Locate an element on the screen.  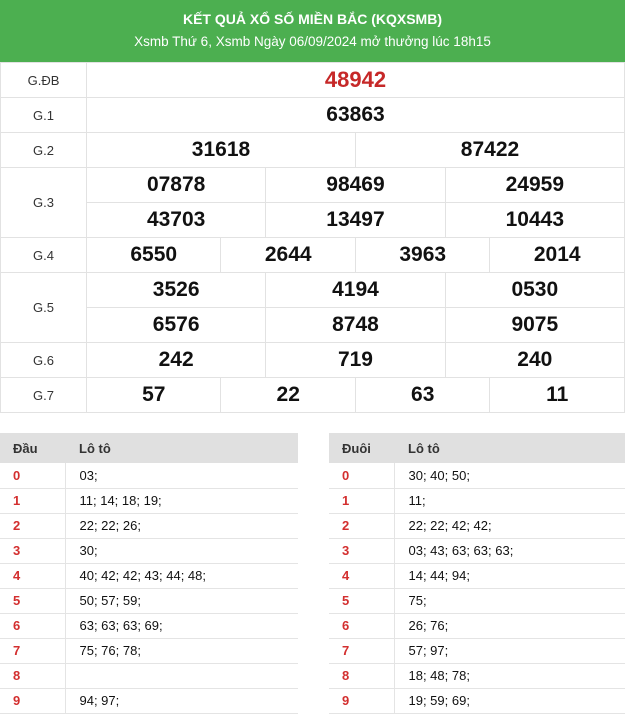
prize-row-g7: G.7 57 22 63 11 is located at coordinates (312, 395).